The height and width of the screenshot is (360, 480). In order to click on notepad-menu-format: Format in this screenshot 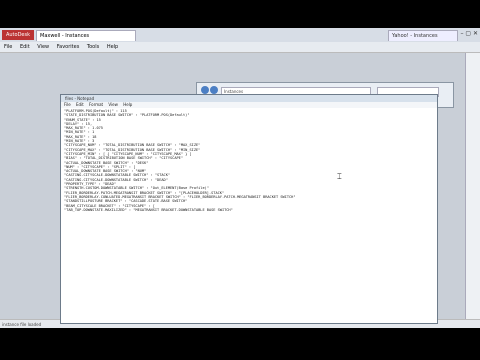, I will do `click(96, 104)`.